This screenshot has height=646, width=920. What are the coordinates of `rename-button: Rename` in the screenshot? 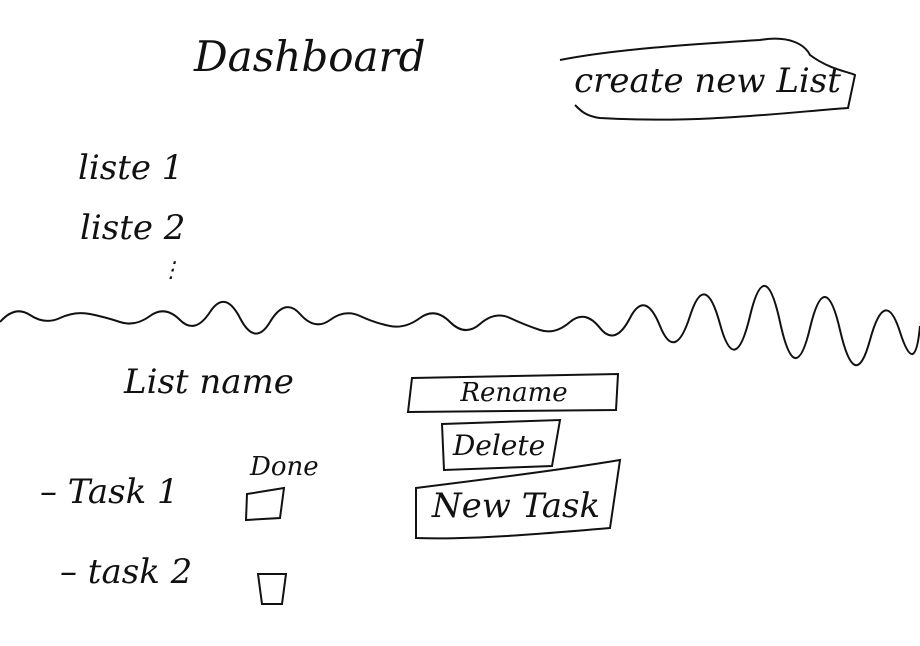 It's located at (514, 393).